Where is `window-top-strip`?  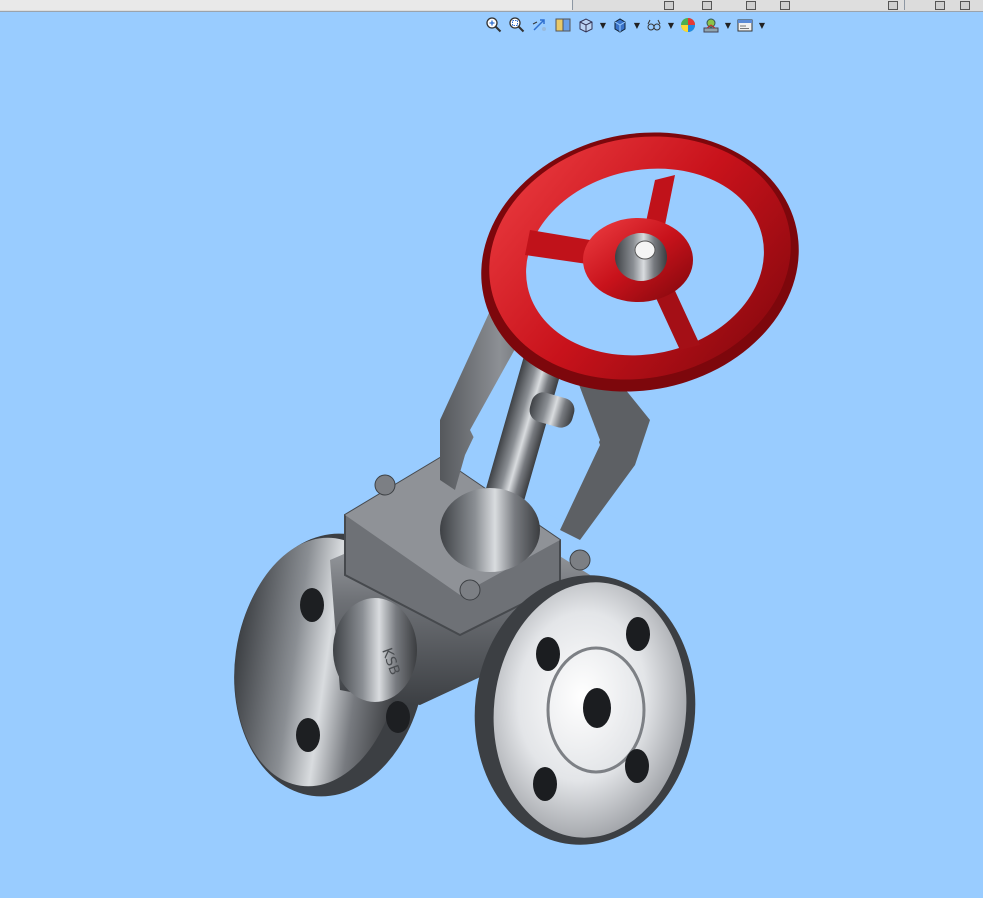
window-top-strip is located at coordinates (491, 6).